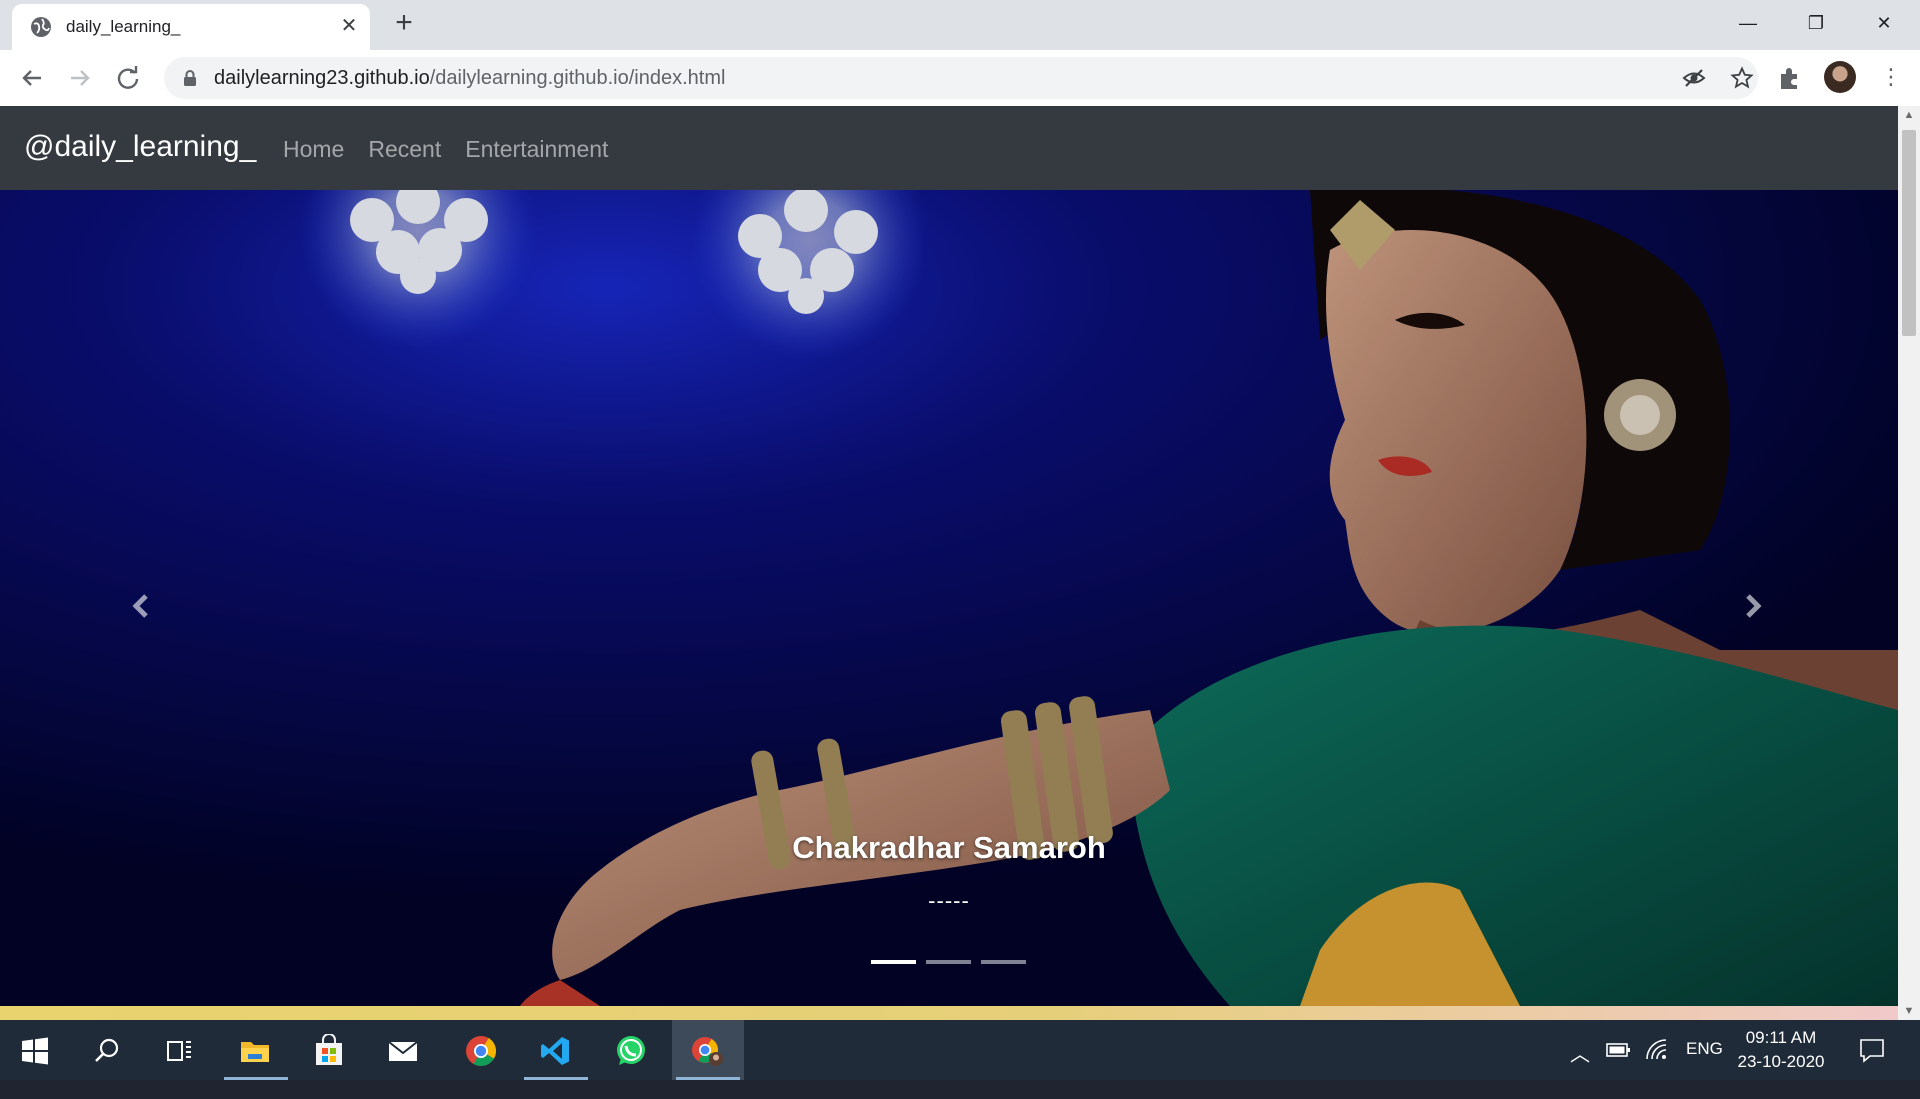 This screenshot has width=1920, height=1099. I want to click on nav-link-home: Home, so click(313, 149).